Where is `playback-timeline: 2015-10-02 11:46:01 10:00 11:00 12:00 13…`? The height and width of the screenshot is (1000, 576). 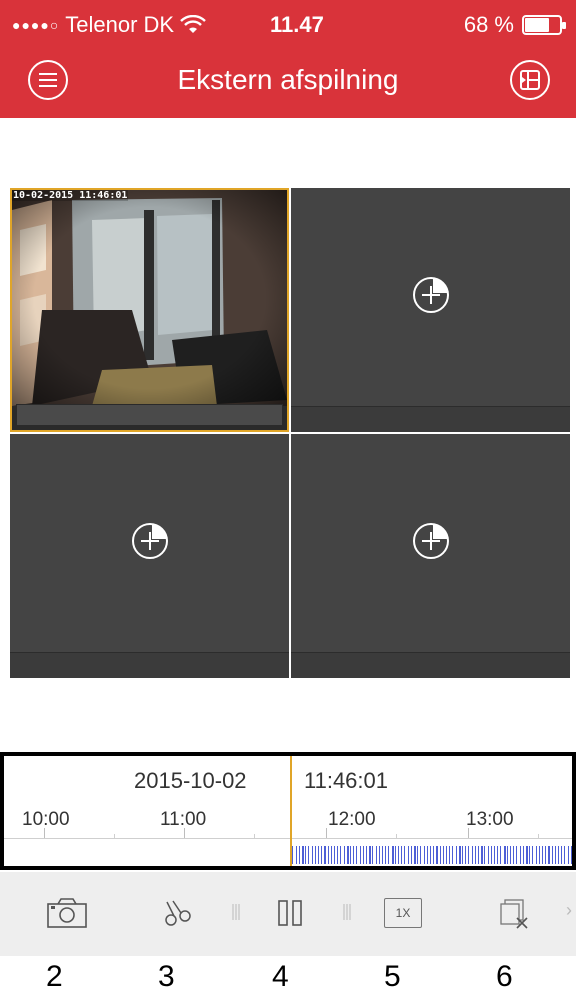
playback-timeline: 2015-10-02 11:46:01 10:00 11:00 12:00 13… is located at coordinates (288, 811).